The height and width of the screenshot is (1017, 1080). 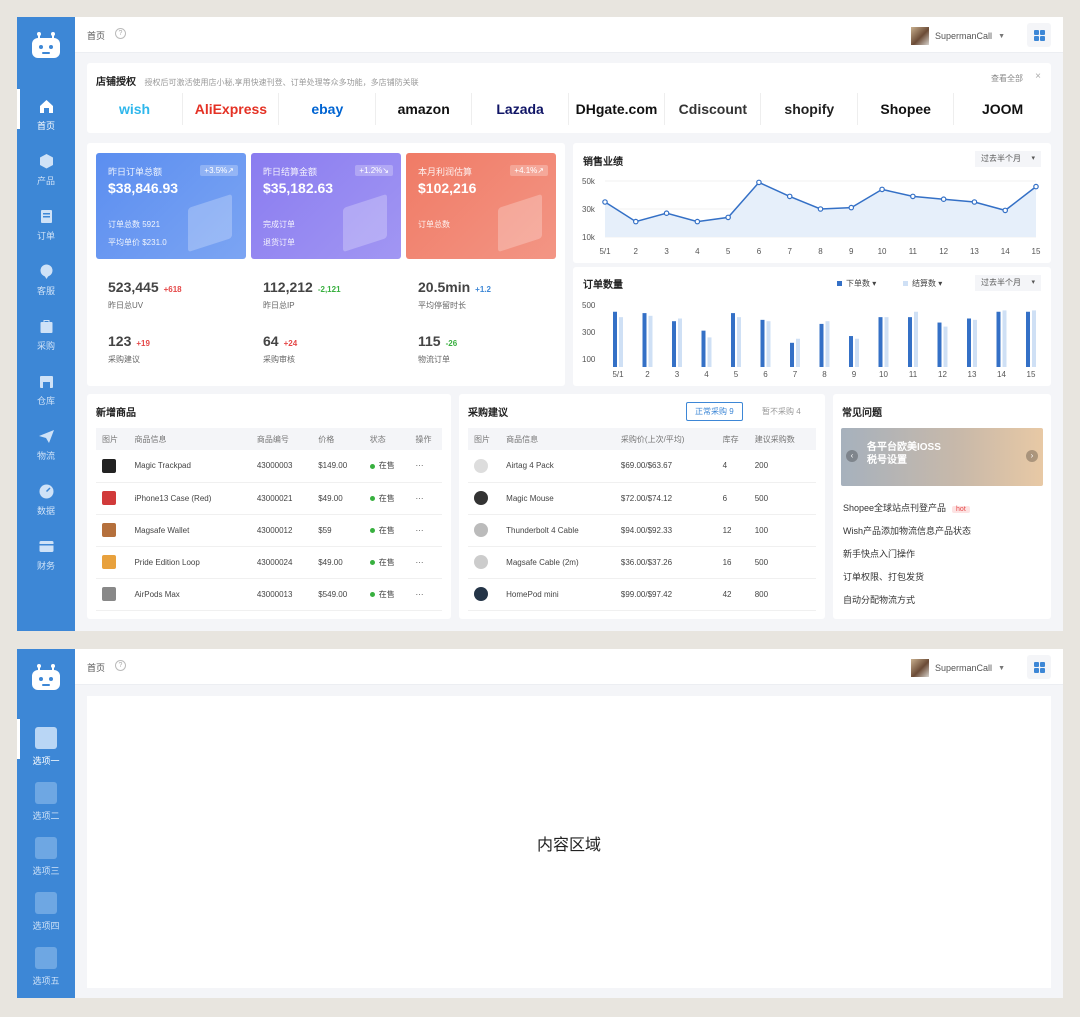 I want to click on platform-0: wish, so click(x=135, y=109).